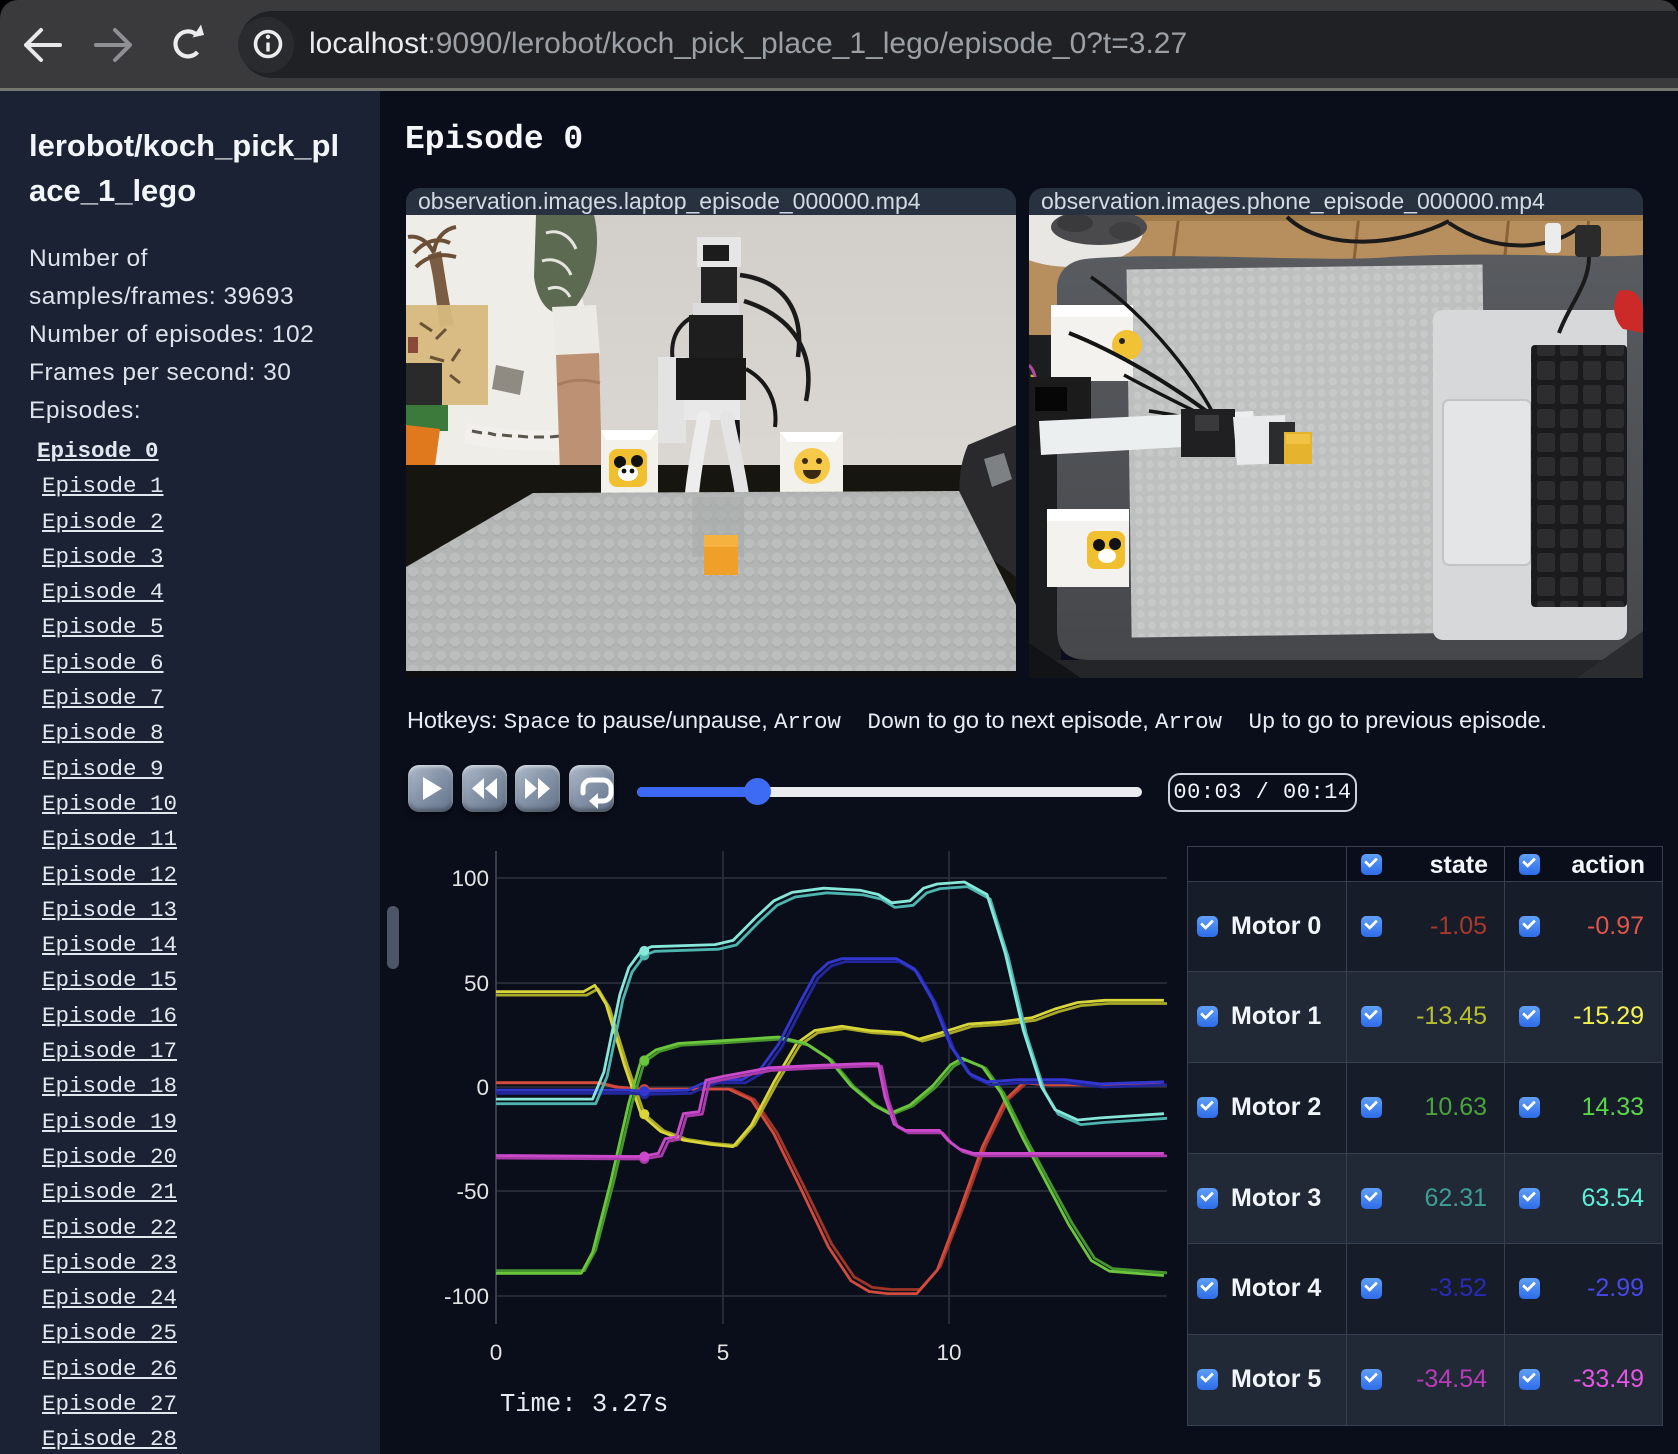 The width and height of the screenshot is (1678, 1454). I want to click on svg-text: 100, so click(470, 878).